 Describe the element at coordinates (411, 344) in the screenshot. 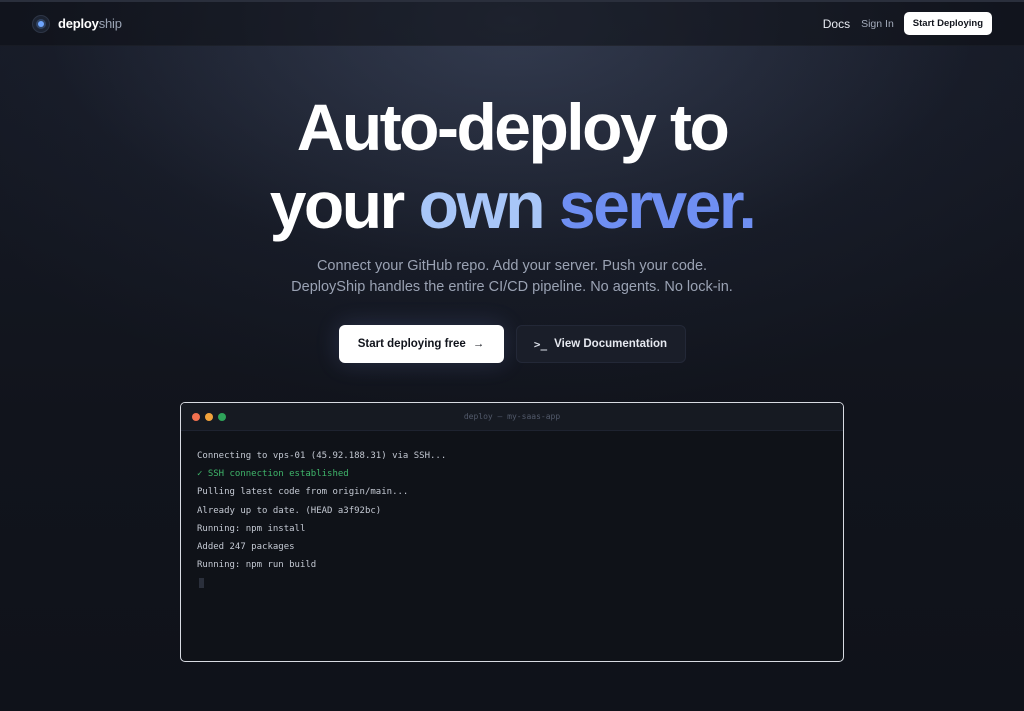

I see `primary-button-label: Start deploying free` at that location.